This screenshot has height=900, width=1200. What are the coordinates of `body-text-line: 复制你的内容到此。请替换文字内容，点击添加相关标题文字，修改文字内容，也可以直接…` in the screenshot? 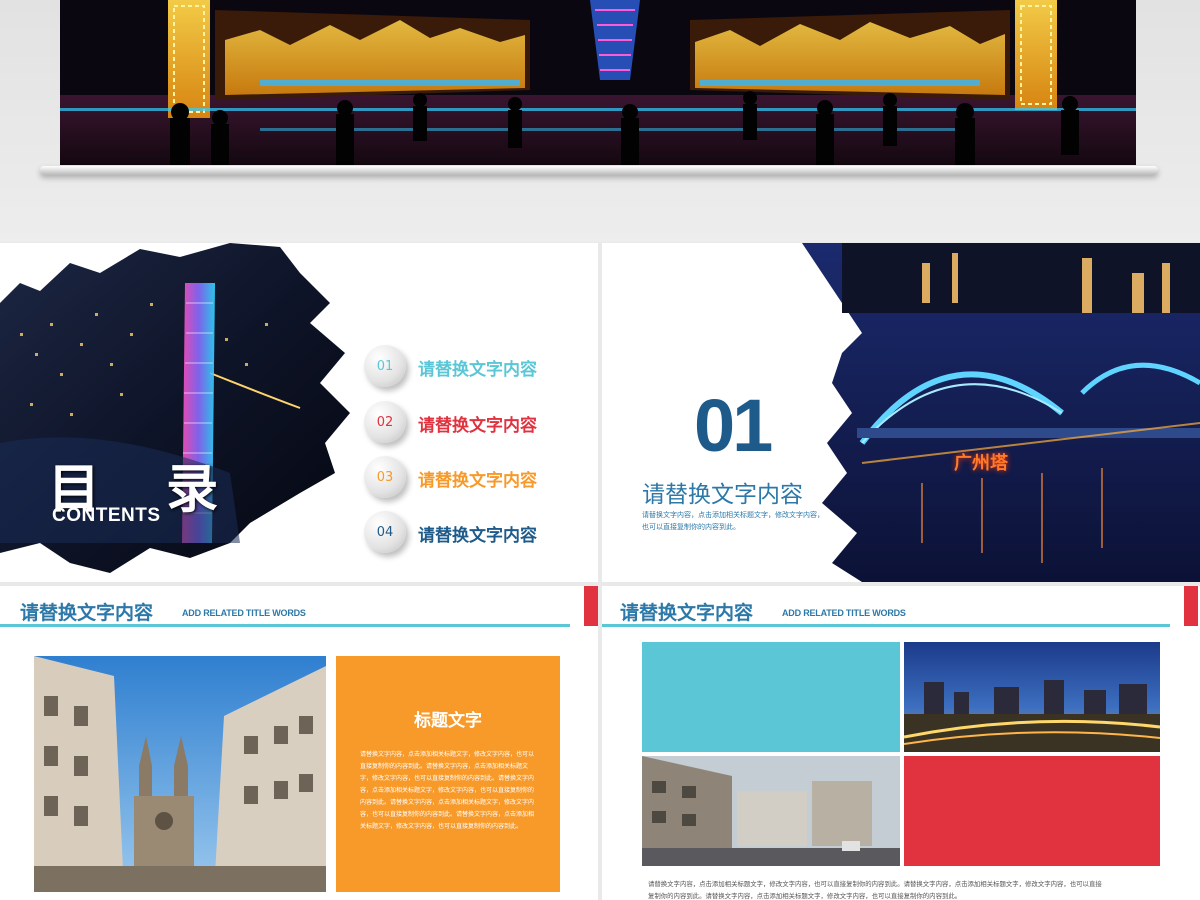 It's located at (805, 896).